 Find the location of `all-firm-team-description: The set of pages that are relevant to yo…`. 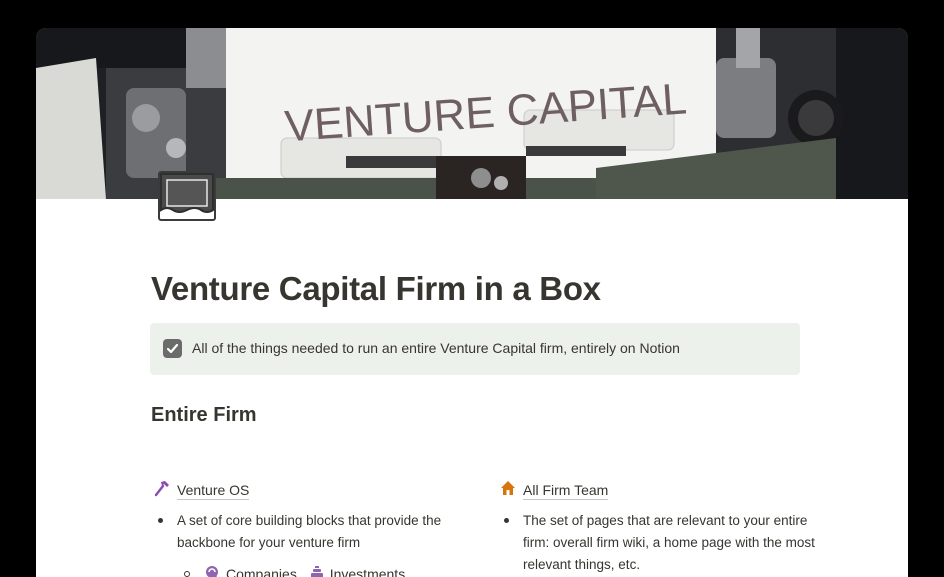

all-firm-team-description: The set of pages that are relevant to yo… is located at coordinates (669, 542).